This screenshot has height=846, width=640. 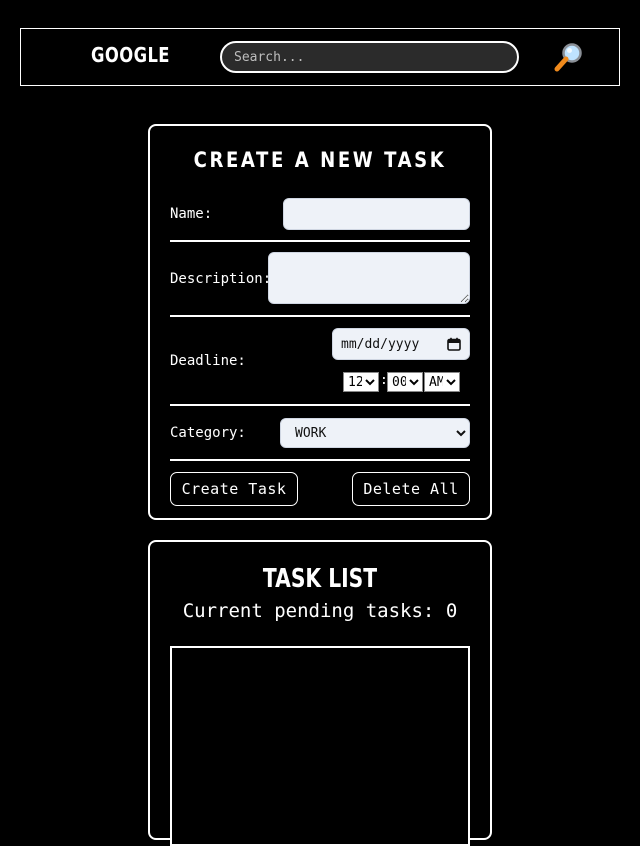 I want to click on deadline-date-input: mm/dd/yyyy, so click(x=401, y=344).